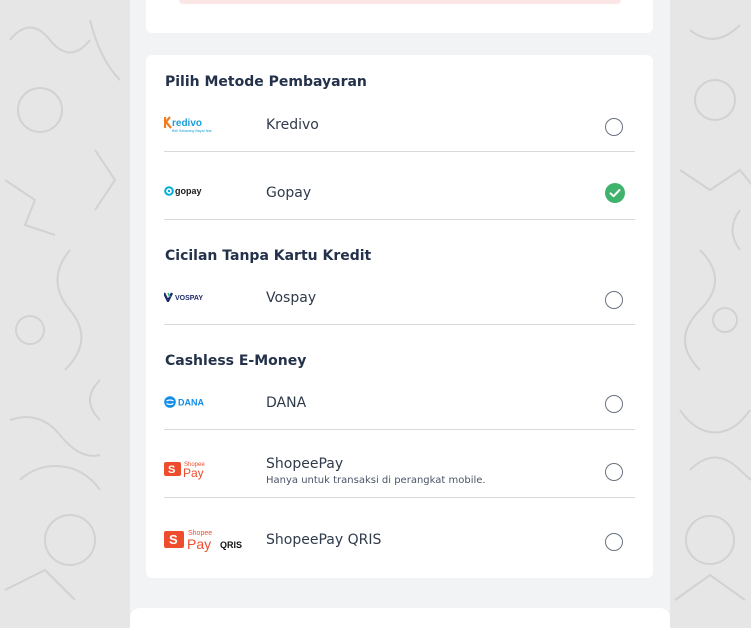 This screenshot has height=628, width=751. Describe the element at coordinates (324, 540) in the screenshot. I see `method-name-shopeepay-qris: ShopeePay QRIS` at that location.